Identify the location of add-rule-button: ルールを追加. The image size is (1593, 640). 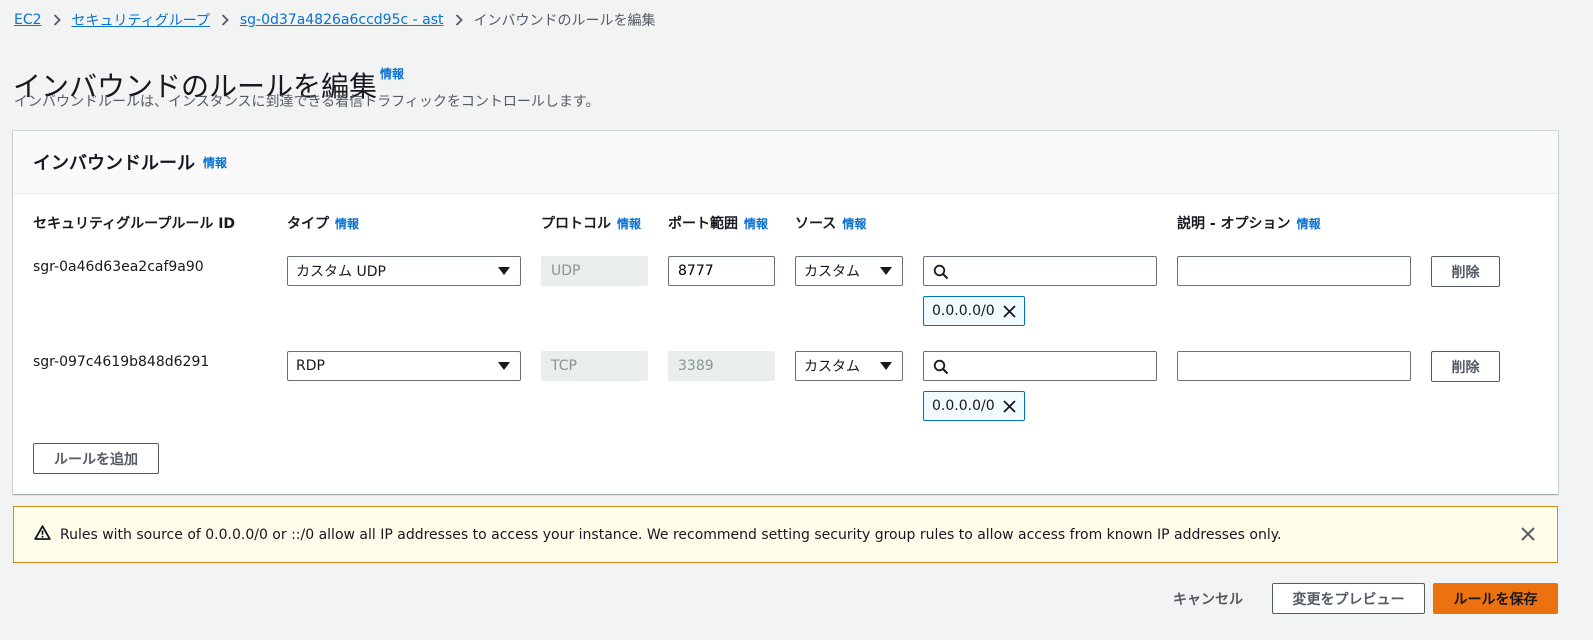
(96, 458).